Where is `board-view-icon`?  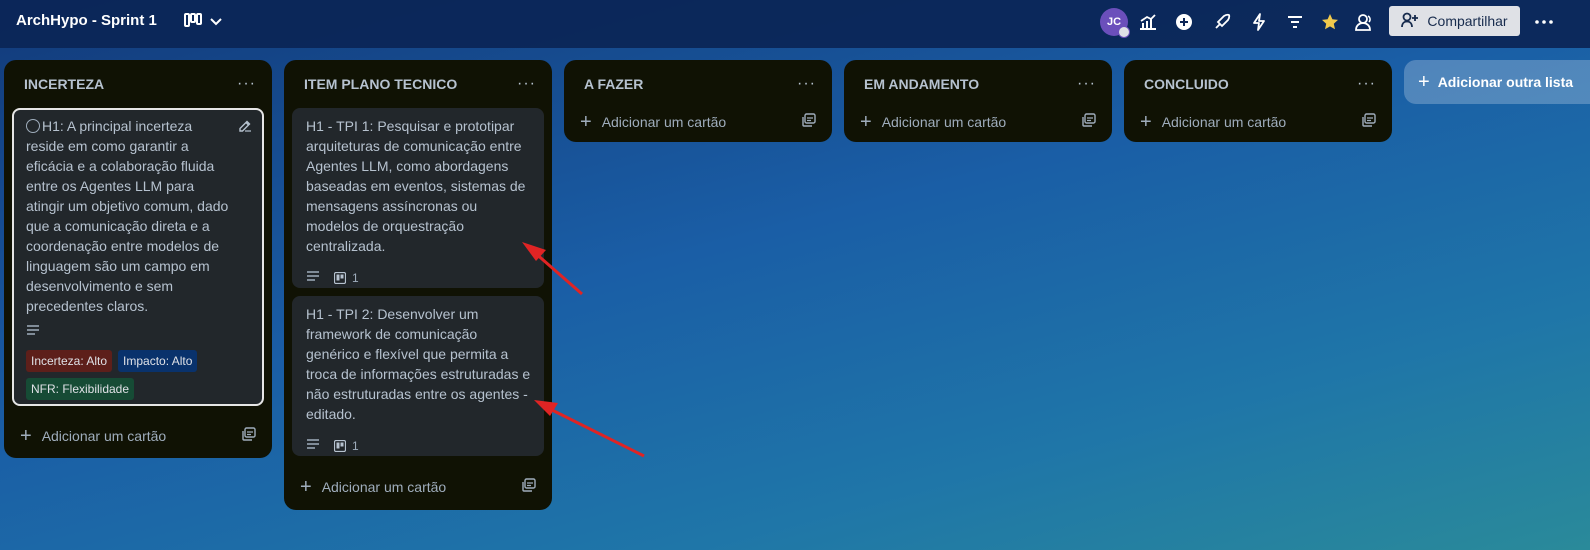
board-view-icon is located at coordinates (193, 22).